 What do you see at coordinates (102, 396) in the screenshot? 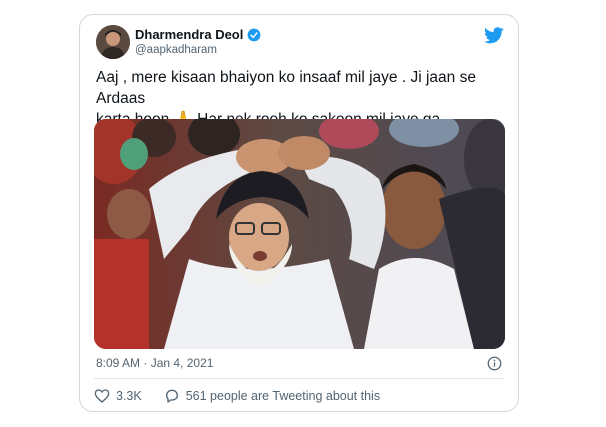
I see `heart-icon` at bounding box center [102, 396].